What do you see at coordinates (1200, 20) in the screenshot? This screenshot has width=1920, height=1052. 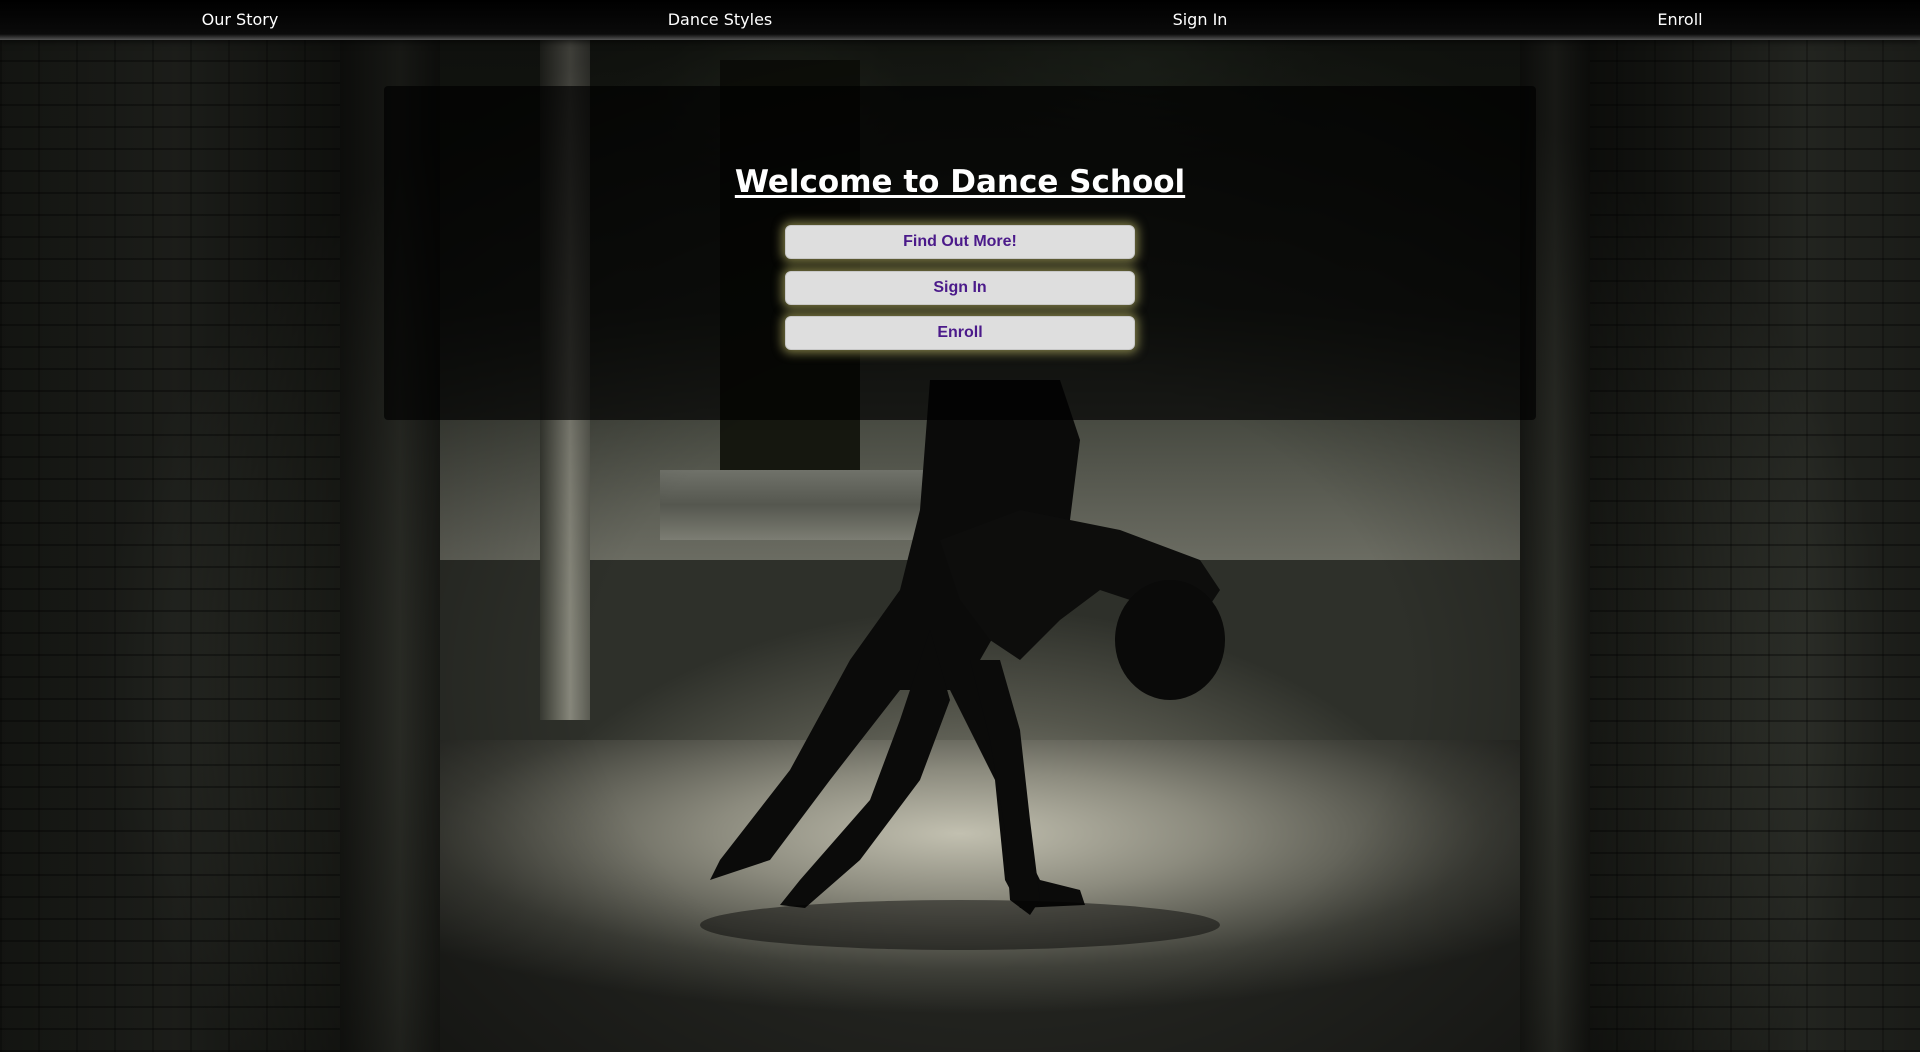 I see `nav-sign-in: Sign In` at bounding box center [1200, 20].